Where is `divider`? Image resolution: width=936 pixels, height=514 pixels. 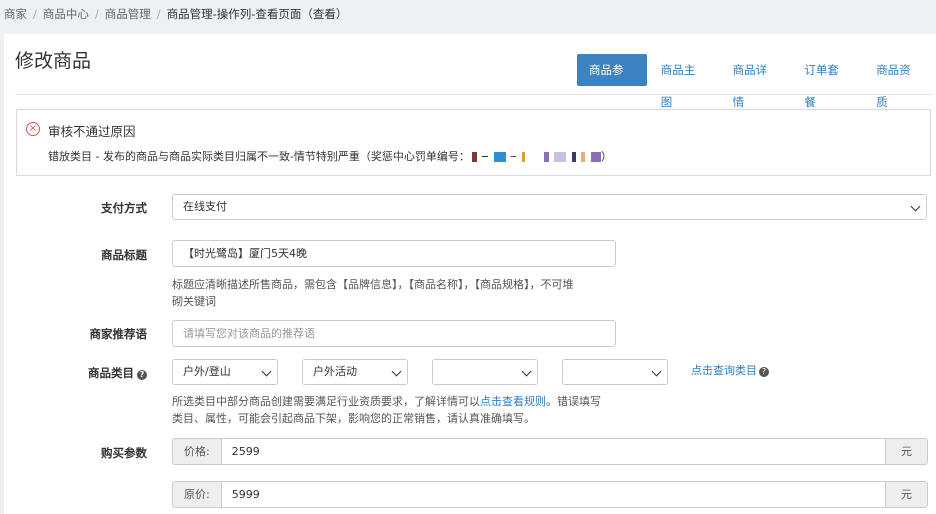 divider is located at coordinates (474, 94).